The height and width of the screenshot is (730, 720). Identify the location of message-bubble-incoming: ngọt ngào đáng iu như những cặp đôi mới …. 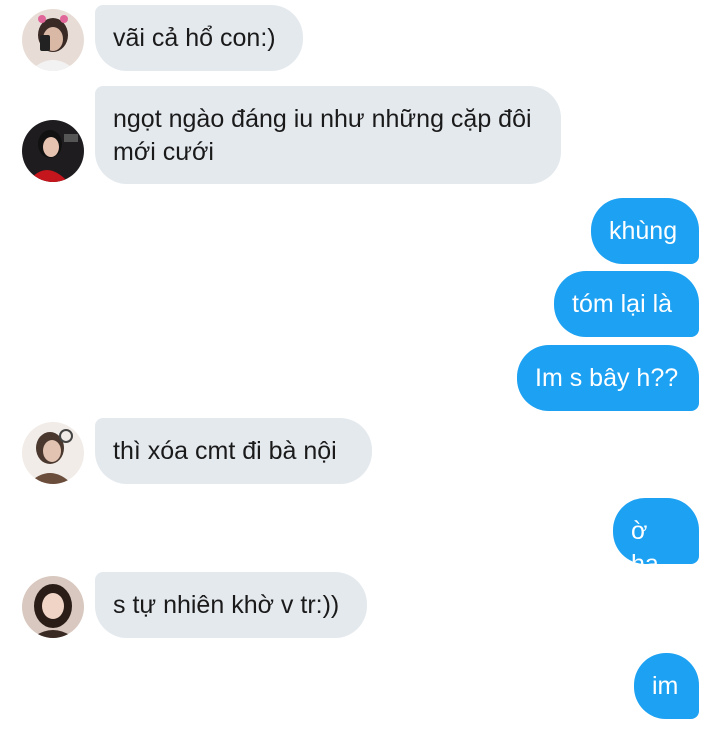
(328, 135).